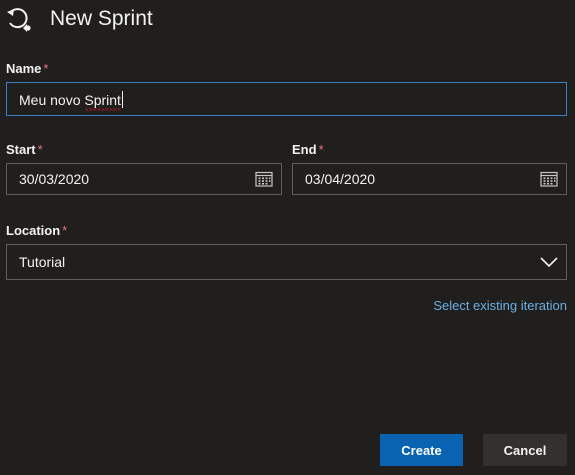 The width and height of the screenshot is (575, 475). I want to click on location-dropdown: Tutorial, so click(286, 262).